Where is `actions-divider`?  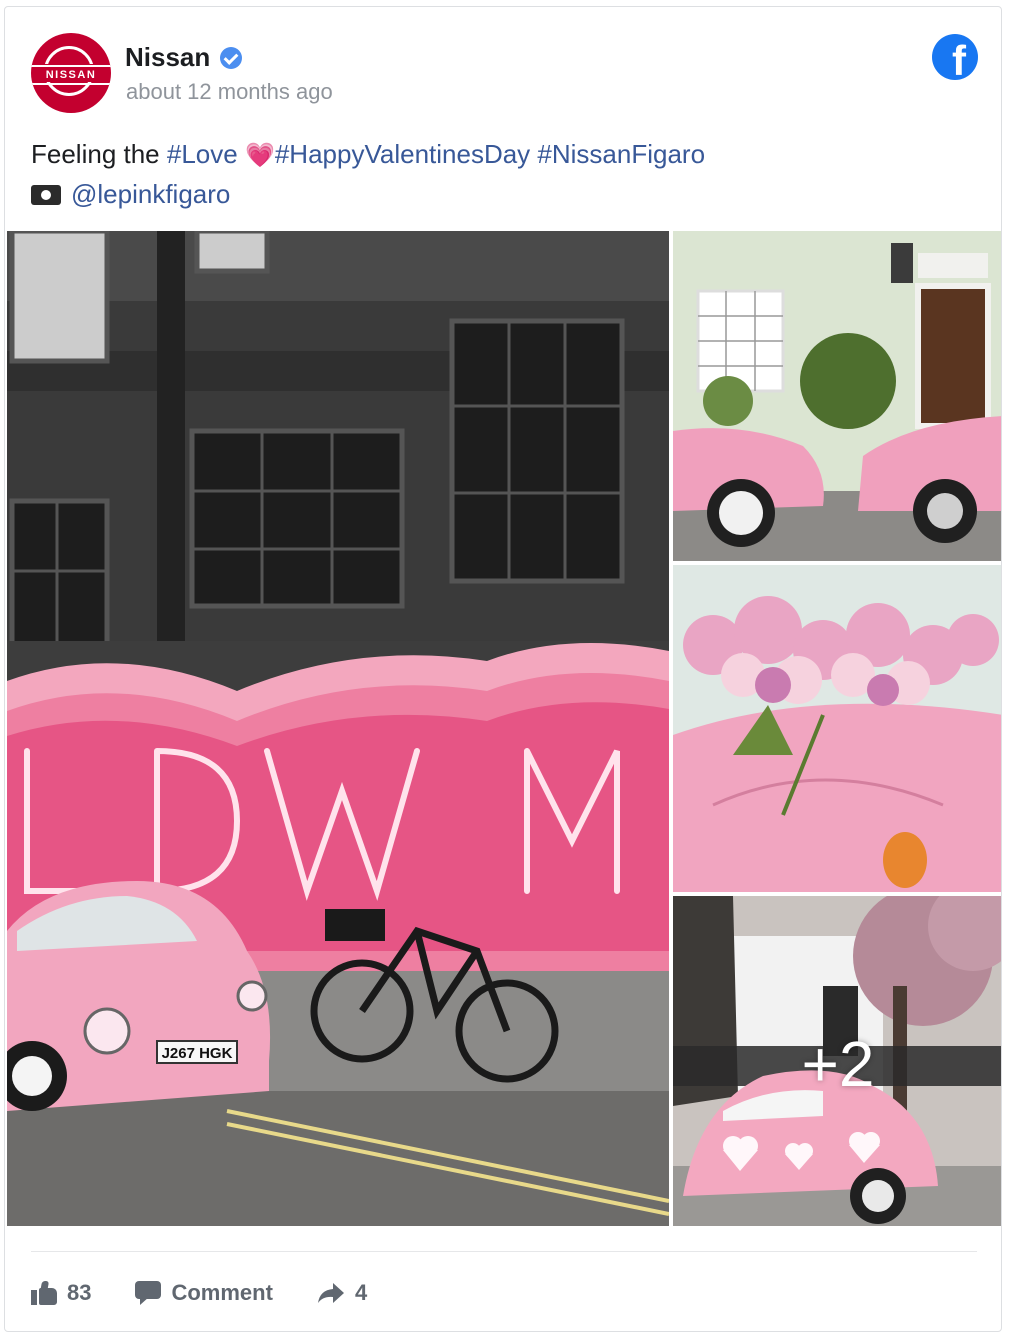 actions-divider is located at coordinates (504, 1251).